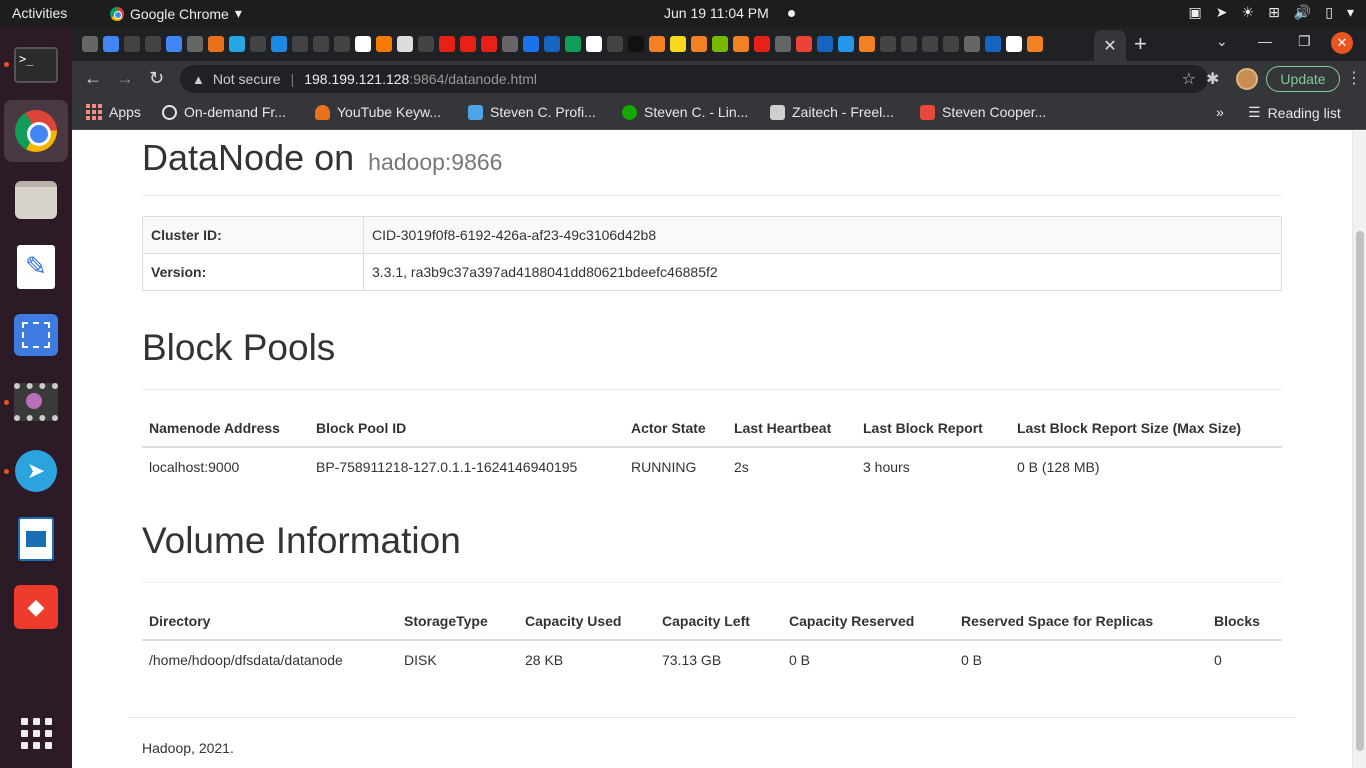 This screenshot has width=1366, height=768. What do you see at coordinates (1265, 41) in the screenshot?
I see `minimize-button: —` at bounding box center [1265, 41].